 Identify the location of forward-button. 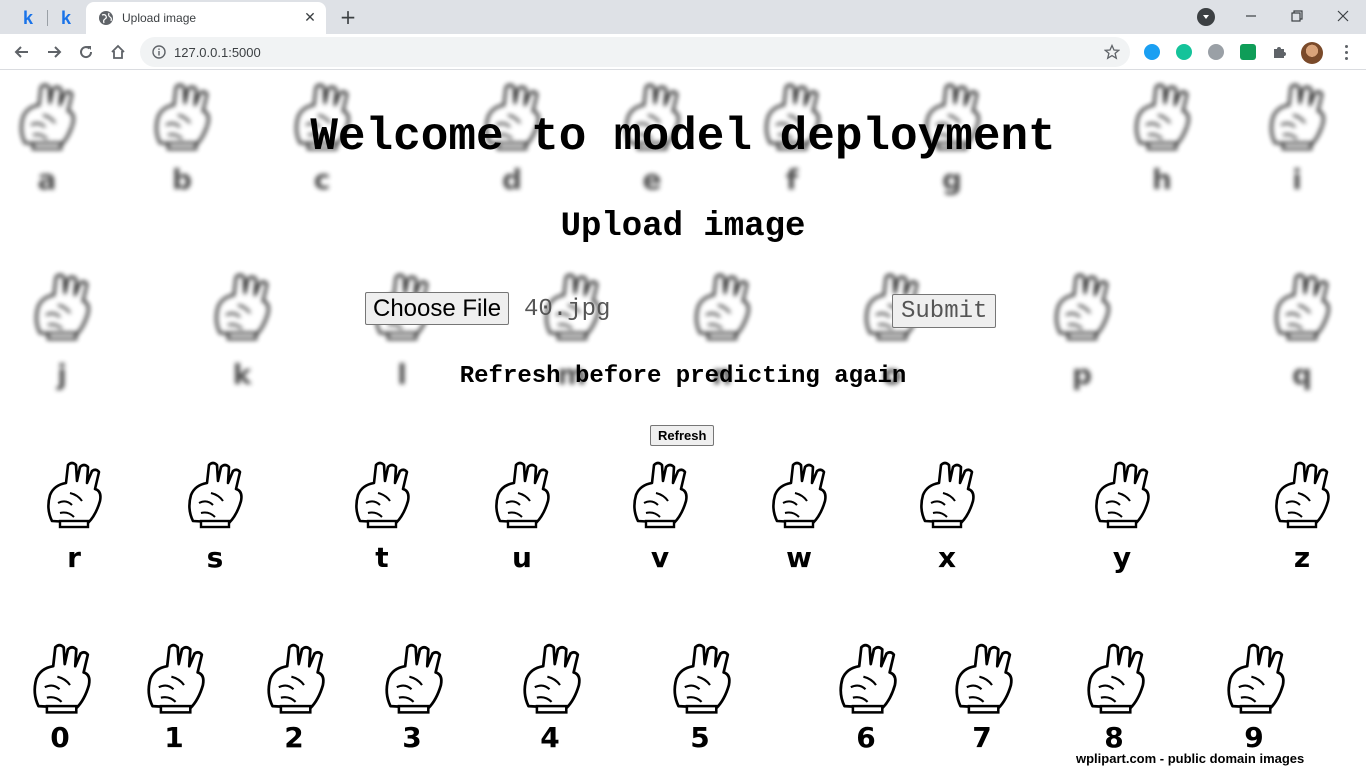
(54, 52).